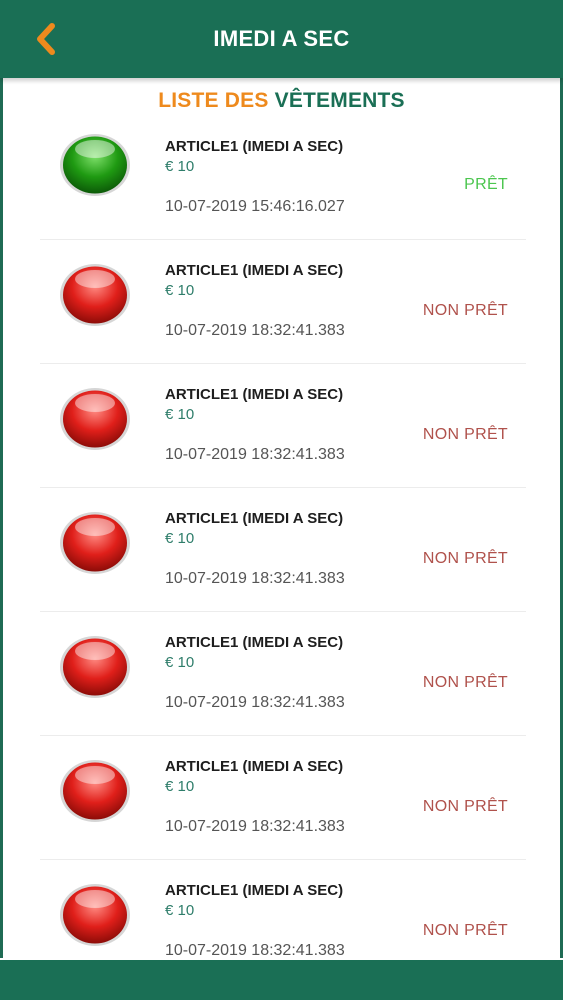 Image resolution: width=563 pixels, height=1000 pixels. Describe the element at coordinates (213, 100) in the screenshot. I see `section-title-part1: LISTE DES` at that location.